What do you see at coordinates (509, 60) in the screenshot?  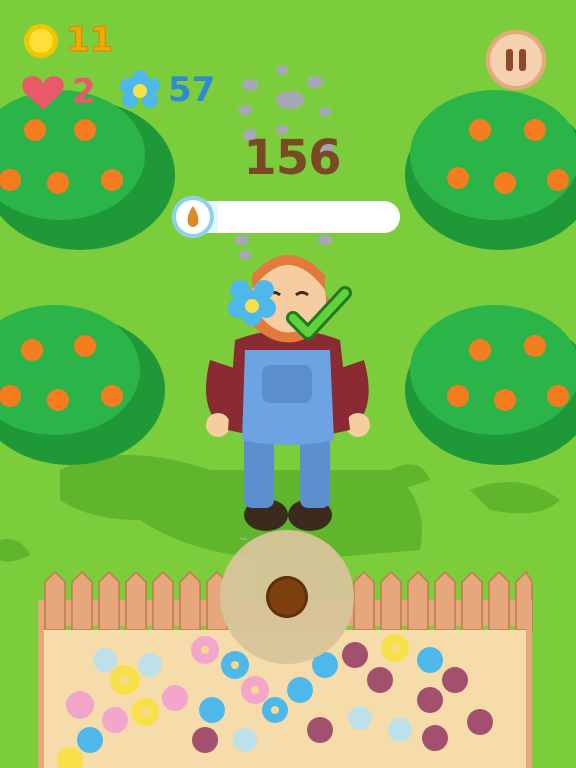 I see `pause-icon` at bounding box center [509, 60].